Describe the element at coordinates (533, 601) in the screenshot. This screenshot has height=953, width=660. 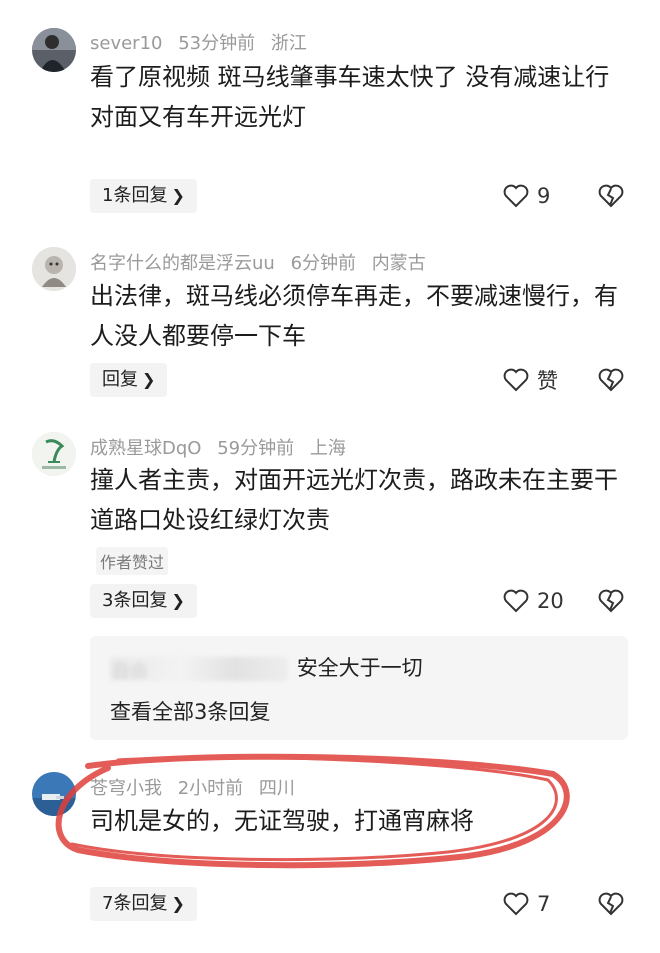
I see `like-button: 20` at that location.